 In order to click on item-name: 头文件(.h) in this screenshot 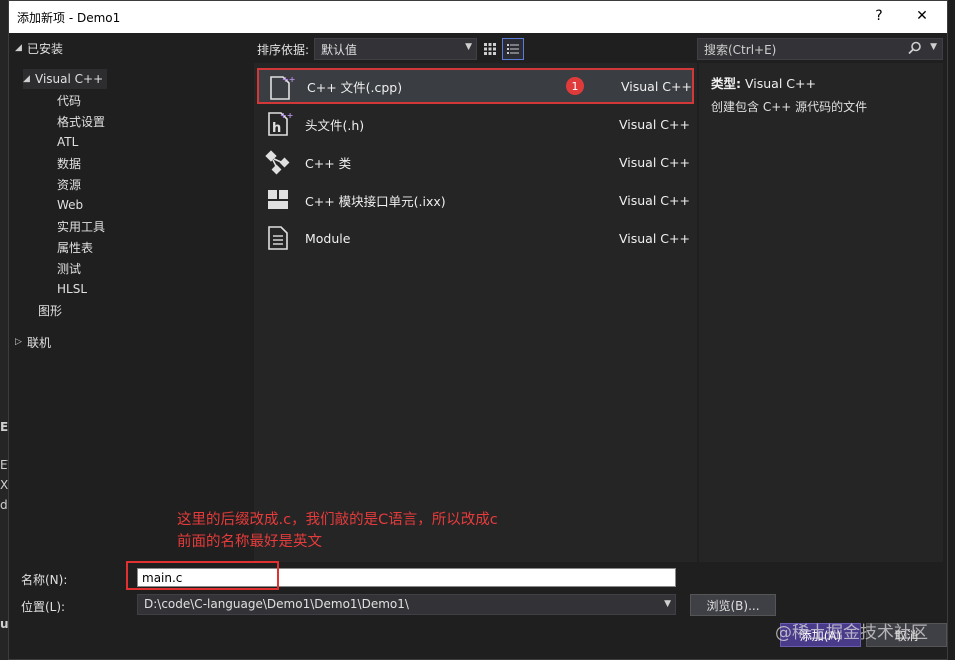, I will do `click(335, 125)`.